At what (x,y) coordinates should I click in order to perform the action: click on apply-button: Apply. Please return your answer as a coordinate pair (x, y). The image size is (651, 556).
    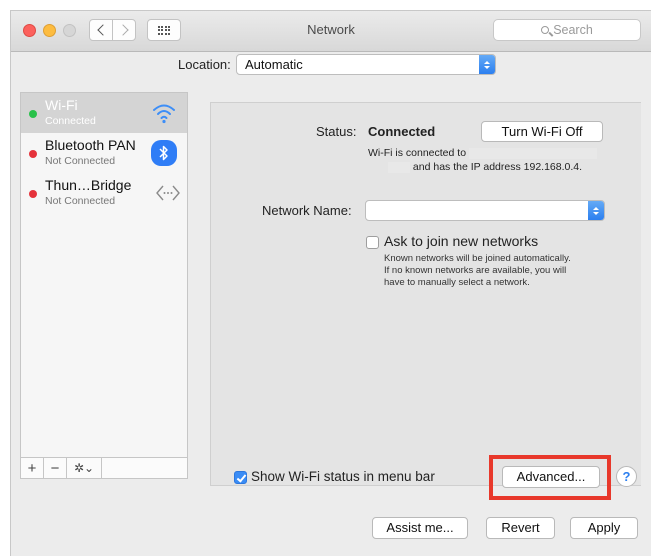
    Looking at the image, I should click on (604, 528).